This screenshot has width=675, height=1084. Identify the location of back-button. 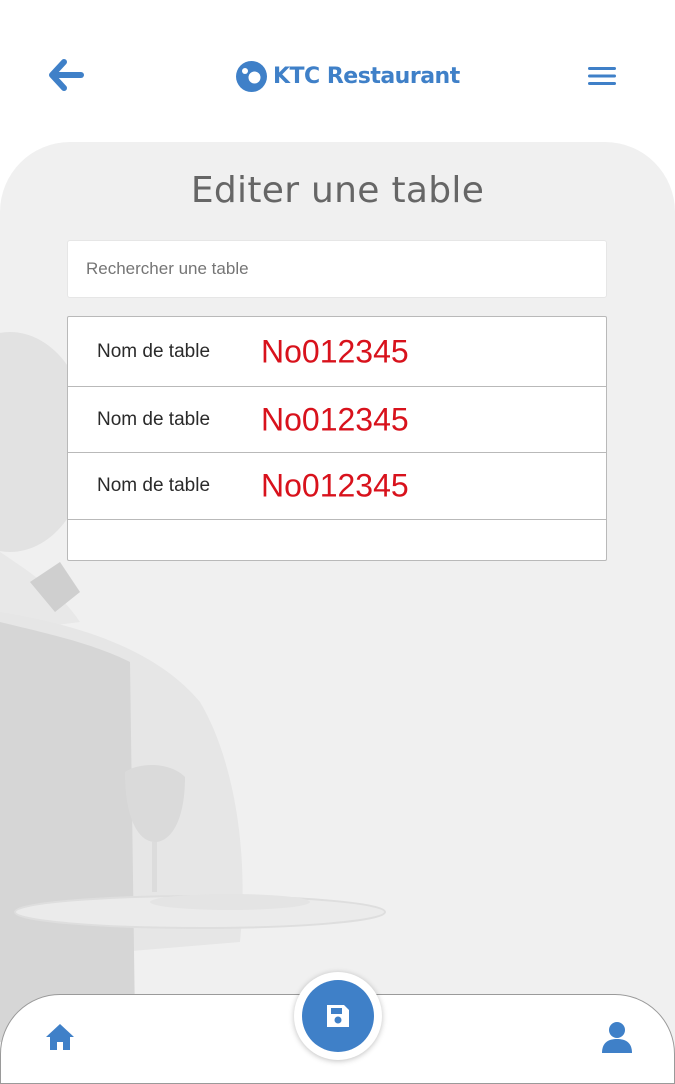
(67, 75).